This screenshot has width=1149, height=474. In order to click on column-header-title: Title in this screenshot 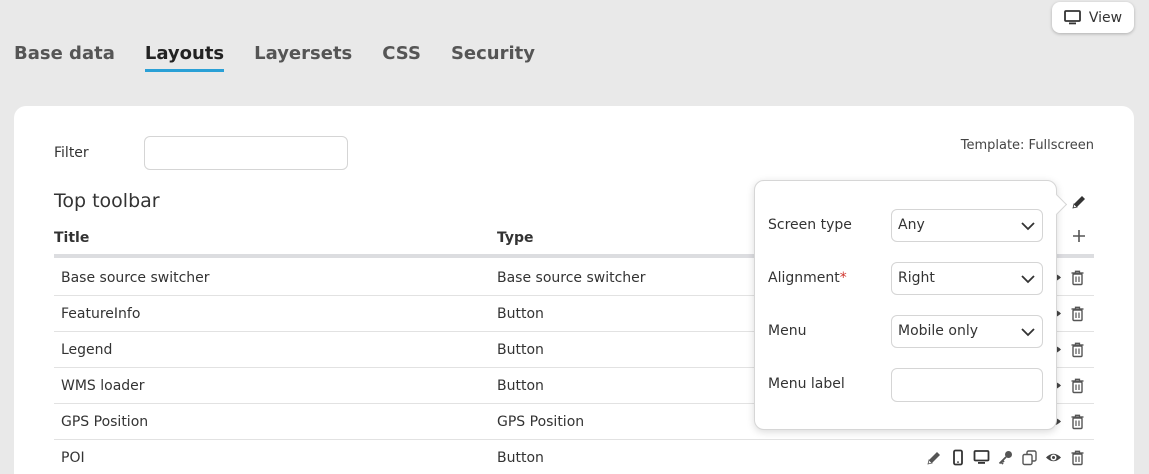, I will do `click(72, 238)`.